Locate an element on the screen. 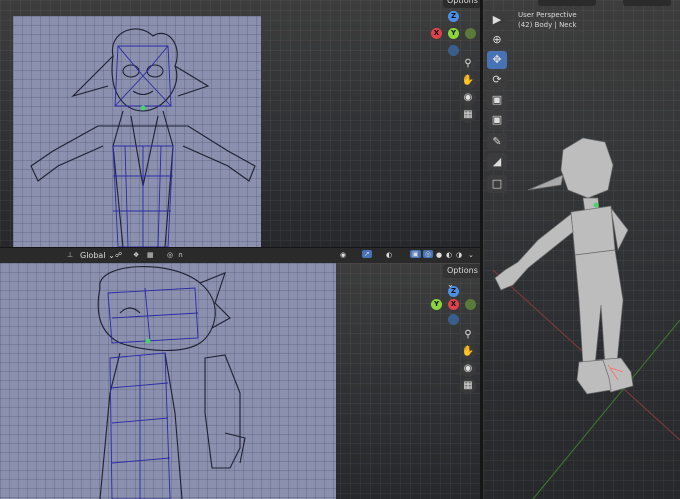 The image size is (680, 499). options-label: Options is located at coordinates (462, 270).